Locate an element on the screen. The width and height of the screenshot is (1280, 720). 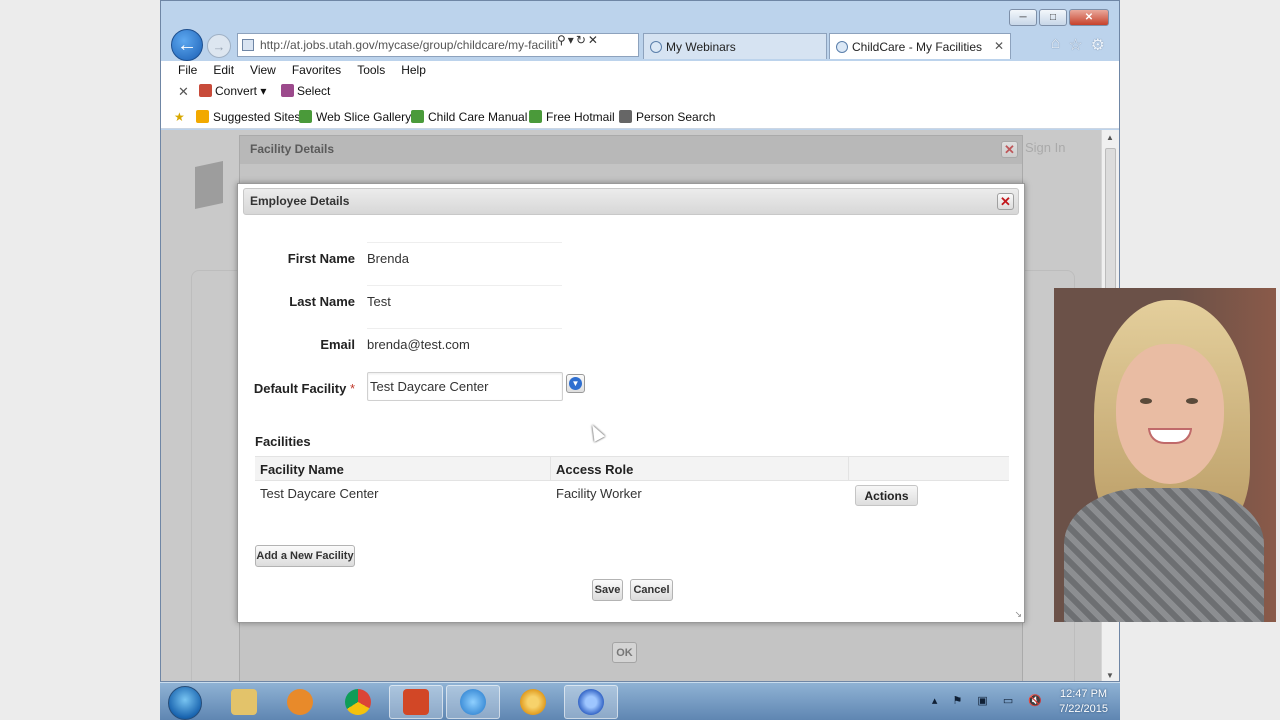
internet-explorer-taskbar-button is located at coordinates (473, 702).